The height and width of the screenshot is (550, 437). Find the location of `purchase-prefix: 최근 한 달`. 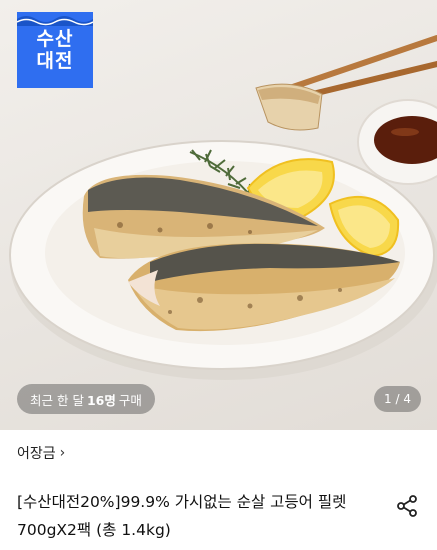

purchase-prefix: 최근 한 달 is located at coordinates (57, 400).